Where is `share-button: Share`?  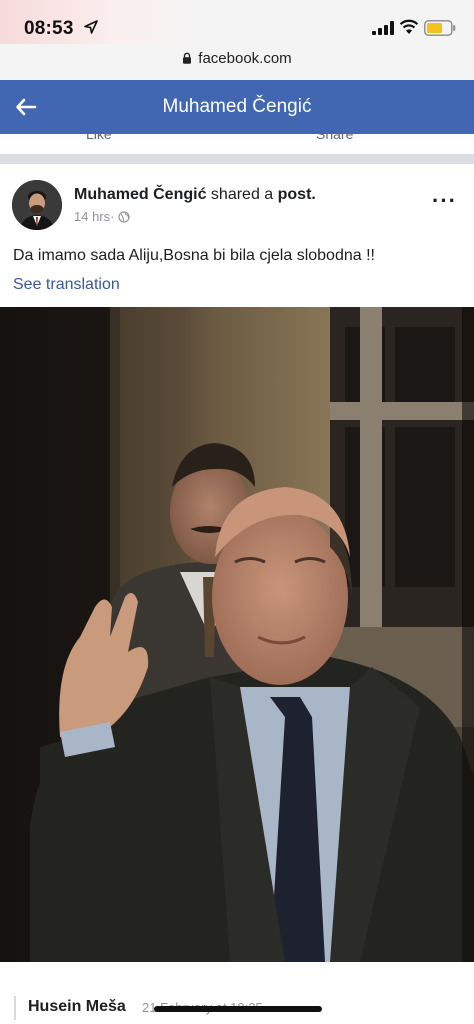
share-button: Share is located at coordinates (334, 138).